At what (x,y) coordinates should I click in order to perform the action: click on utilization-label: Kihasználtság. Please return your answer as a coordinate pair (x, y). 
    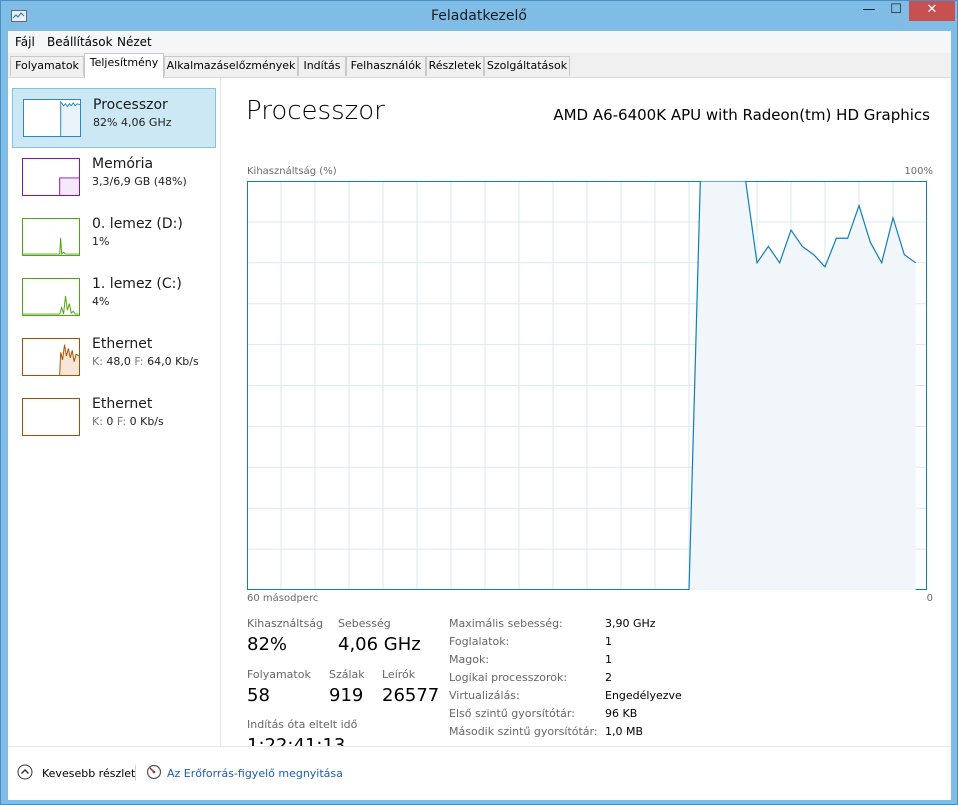
    Looking at the image, I should click on (285, 623).